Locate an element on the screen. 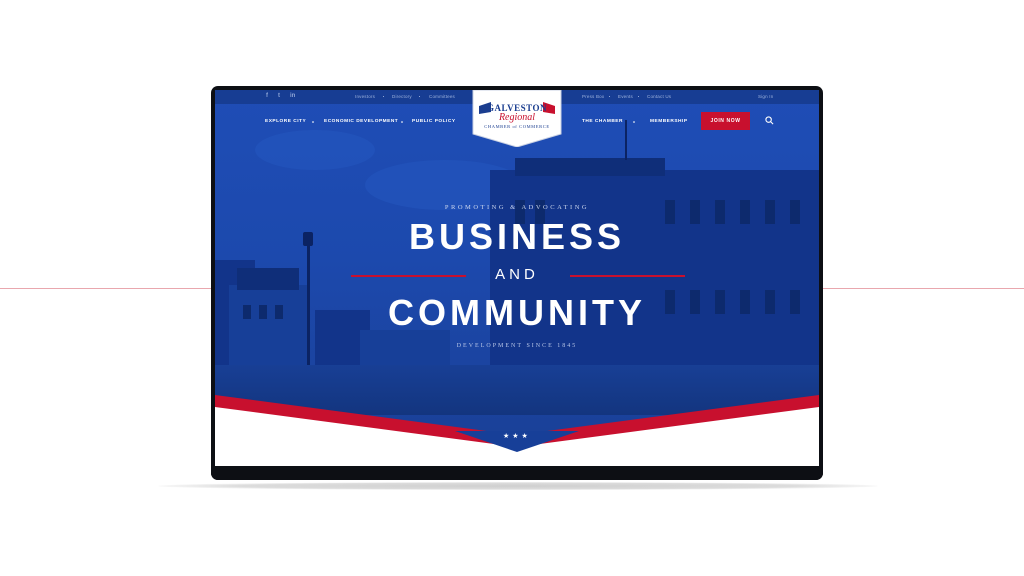 The height and width of the screenshot is (576, 1024). hero-title-community: COMMUNITY is located at coordinates (517, 312).